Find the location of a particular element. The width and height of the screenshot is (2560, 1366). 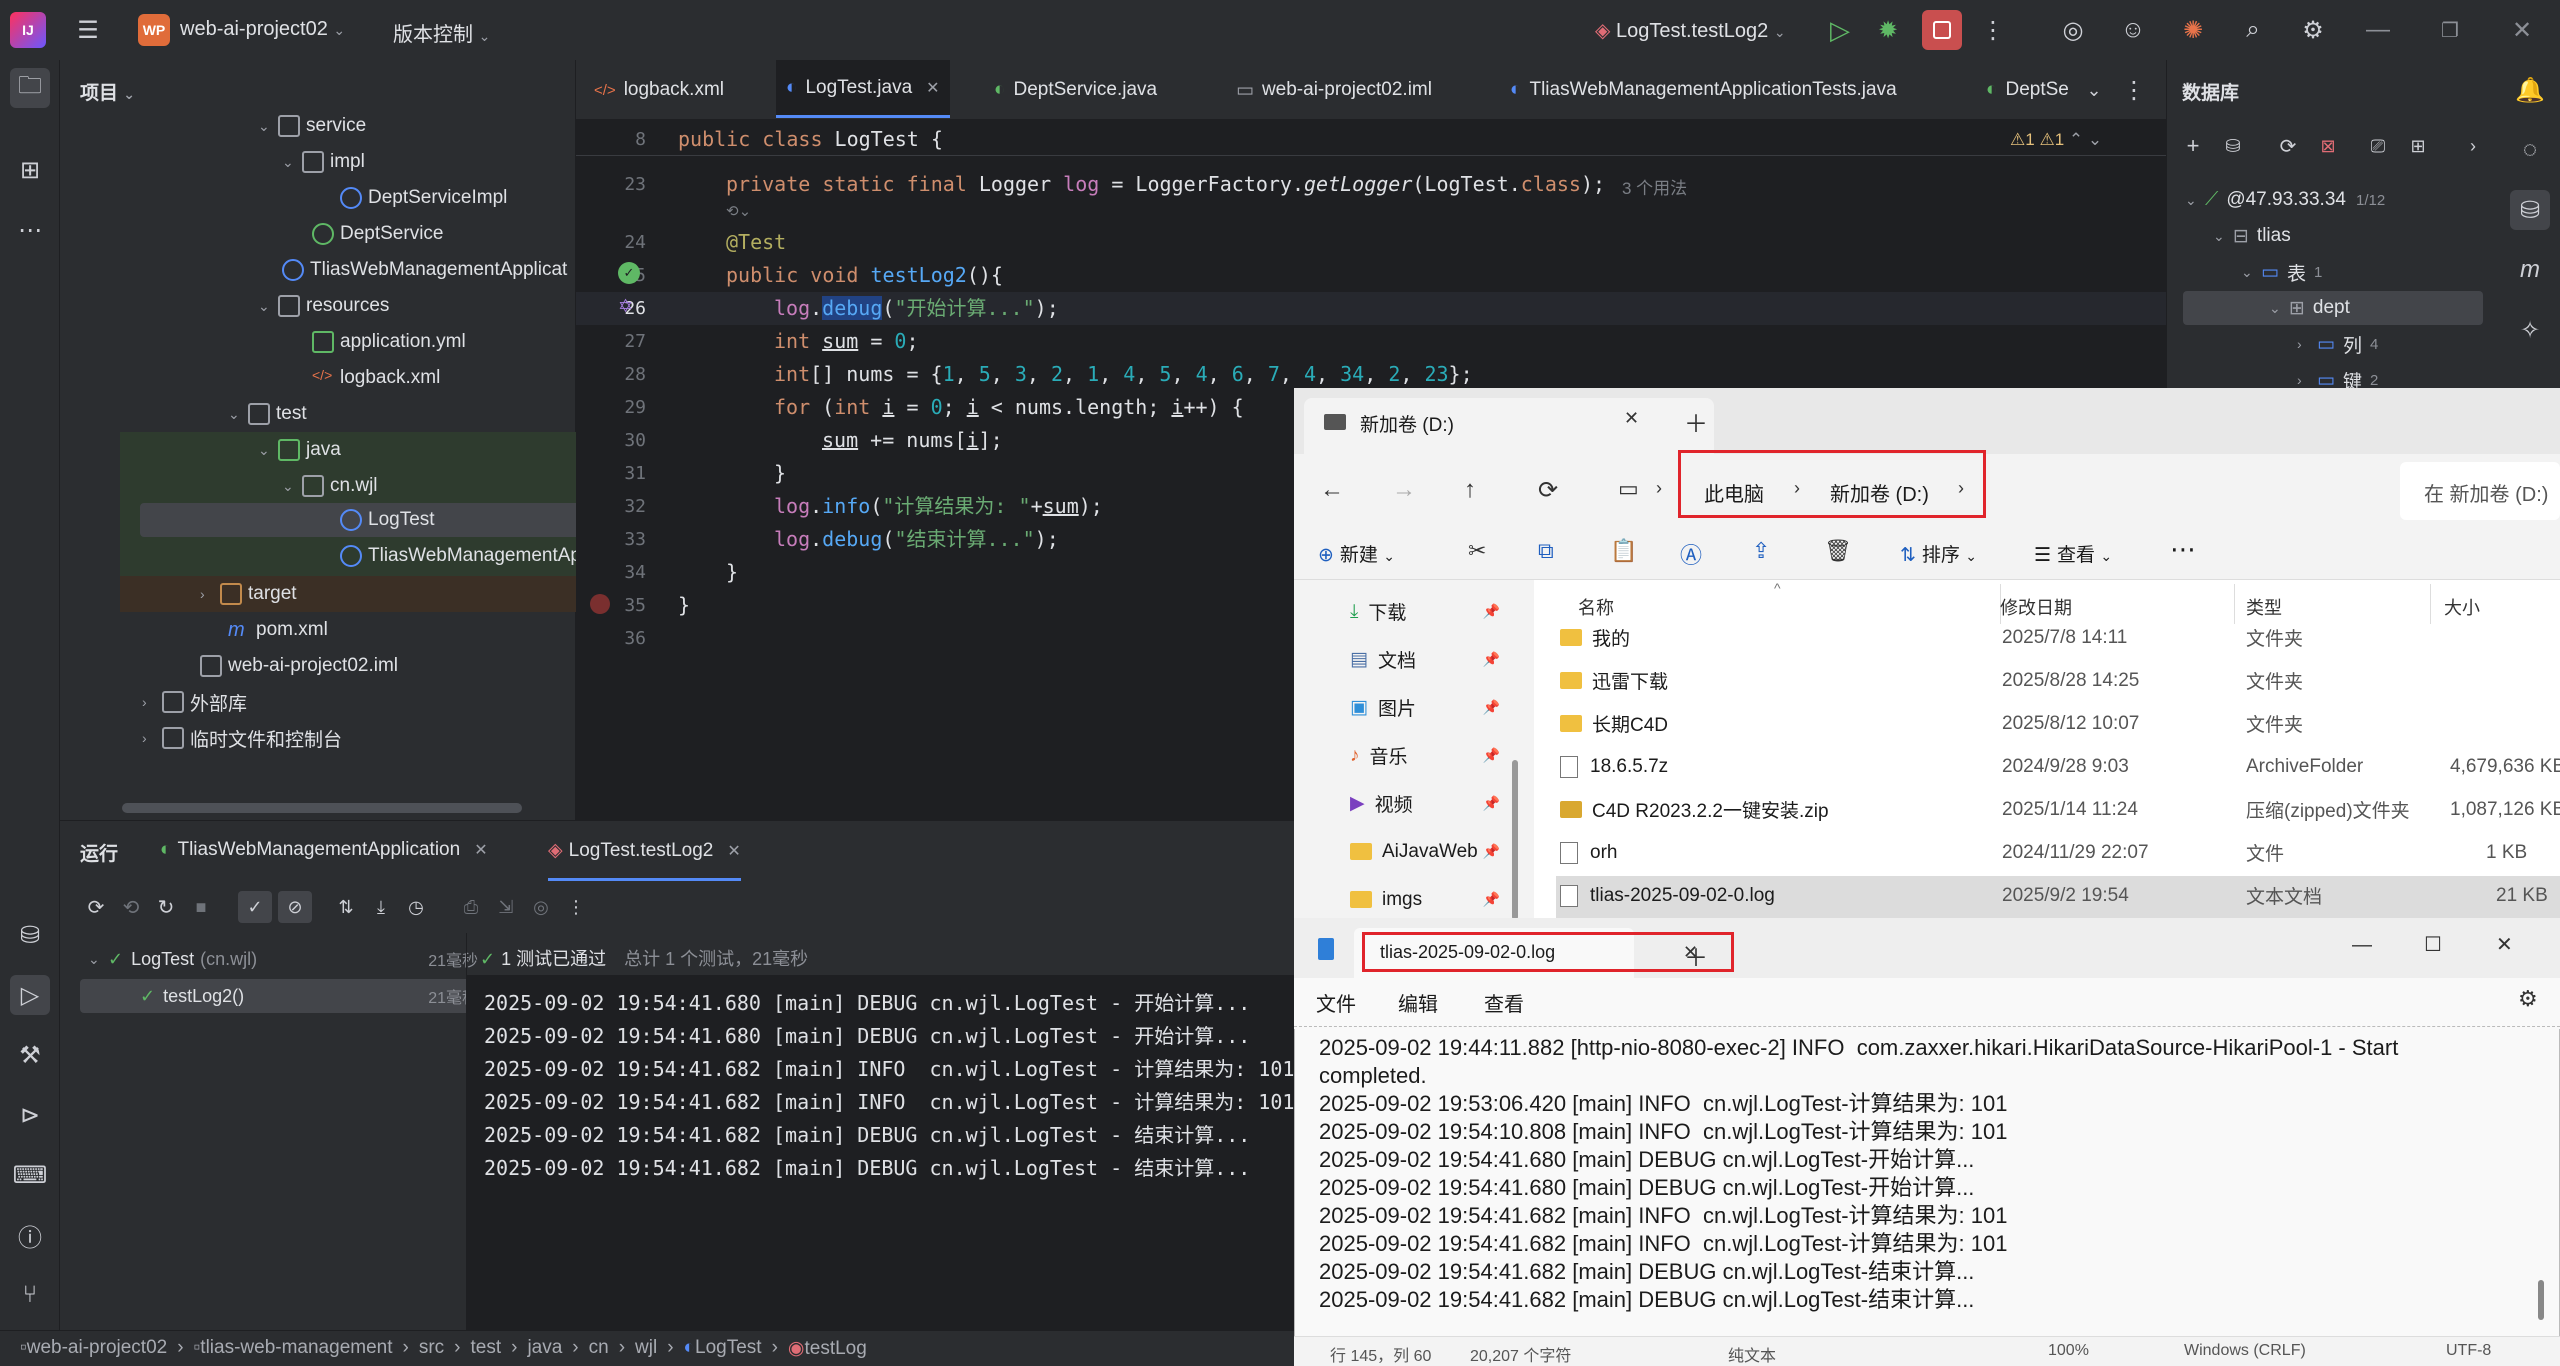

tree-node: › 外部库 is located at coordinates (194, 702).